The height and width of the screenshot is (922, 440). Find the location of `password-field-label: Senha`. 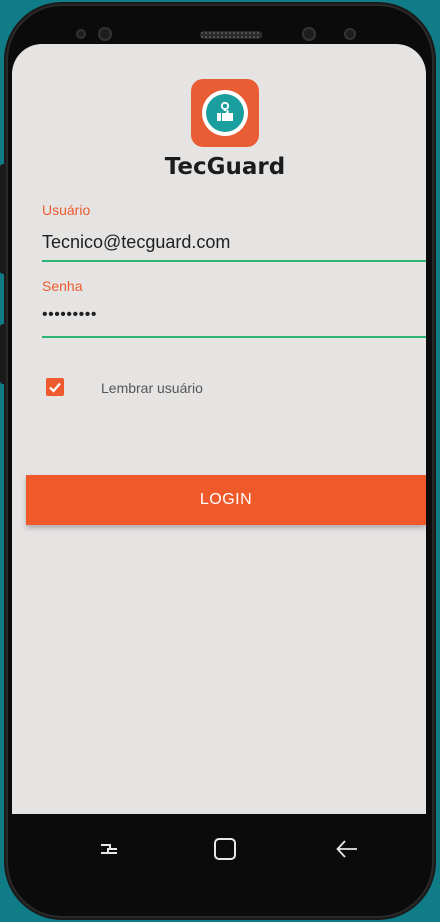

password-field-label: Senha is located at coordinates (62, 286).